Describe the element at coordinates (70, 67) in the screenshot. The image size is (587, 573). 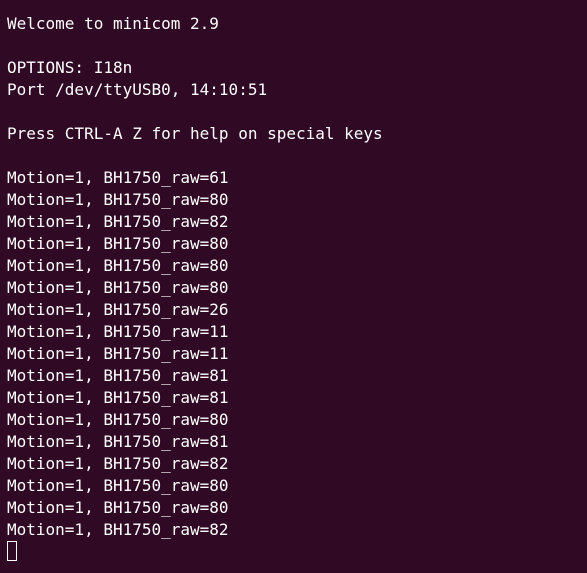
I see `options-line: OPTIONS: I18n` at that location.